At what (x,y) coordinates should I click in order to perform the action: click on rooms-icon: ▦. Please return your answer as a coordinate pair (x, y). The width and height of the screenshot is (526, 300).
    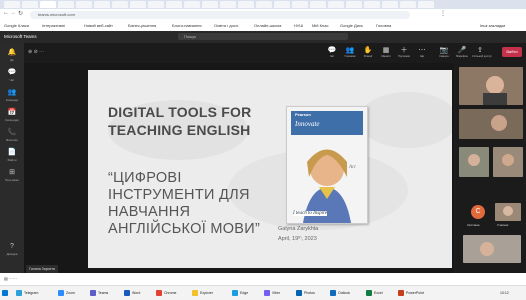
    Looking at the image, I should click on (386, 50).